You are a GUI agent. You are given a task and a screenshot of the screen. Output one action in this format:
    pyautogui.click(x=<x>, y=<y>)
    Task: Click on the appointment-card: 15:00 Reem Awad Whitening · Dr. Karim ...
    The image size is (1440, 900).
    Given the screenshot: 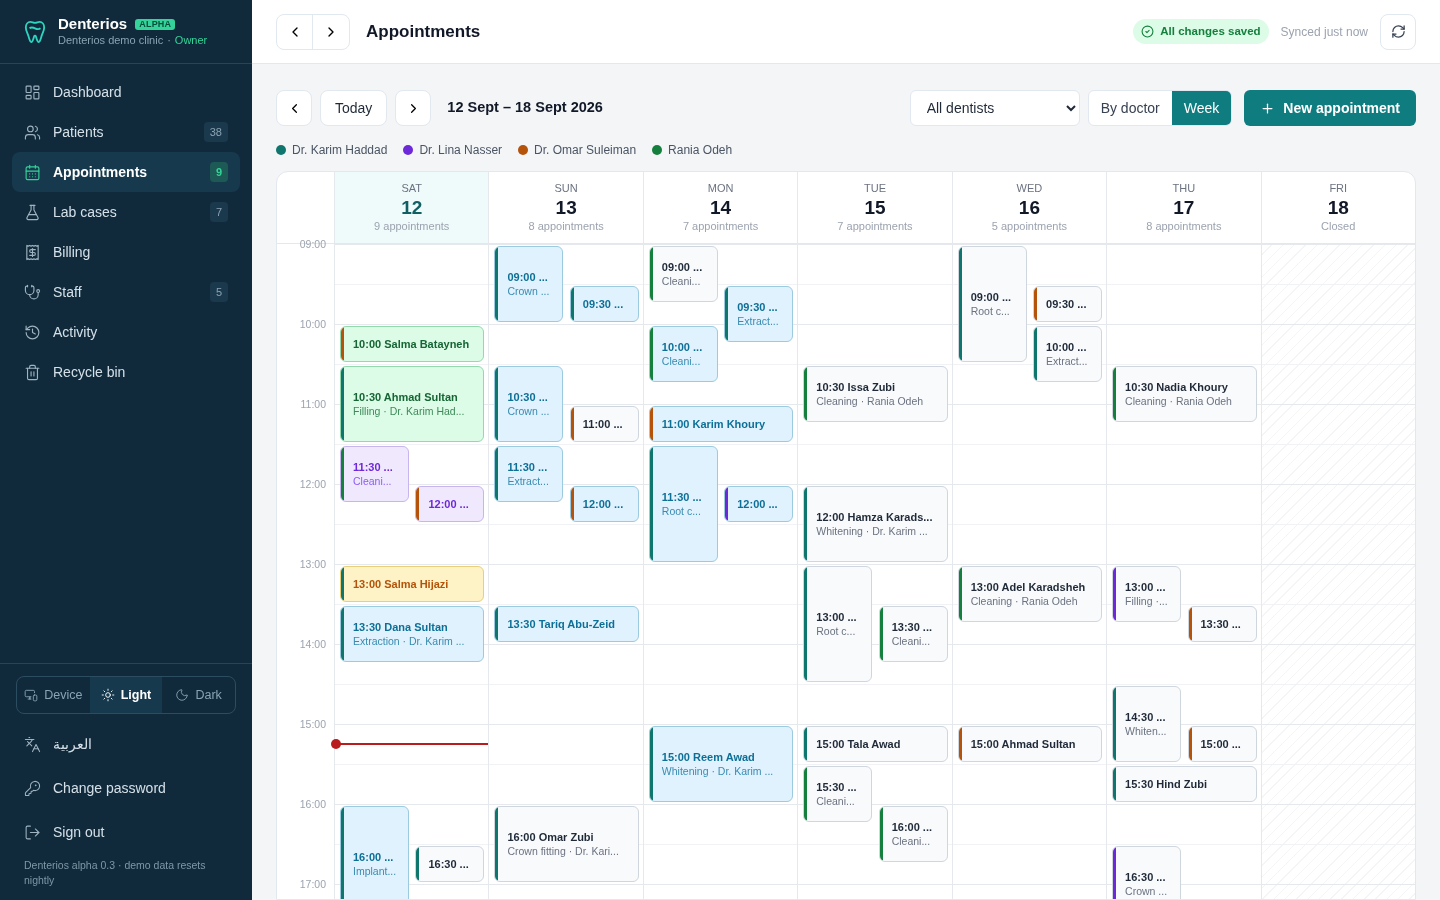 What is the action you would take?
    pyautogui.click(x=721, y=764)
    